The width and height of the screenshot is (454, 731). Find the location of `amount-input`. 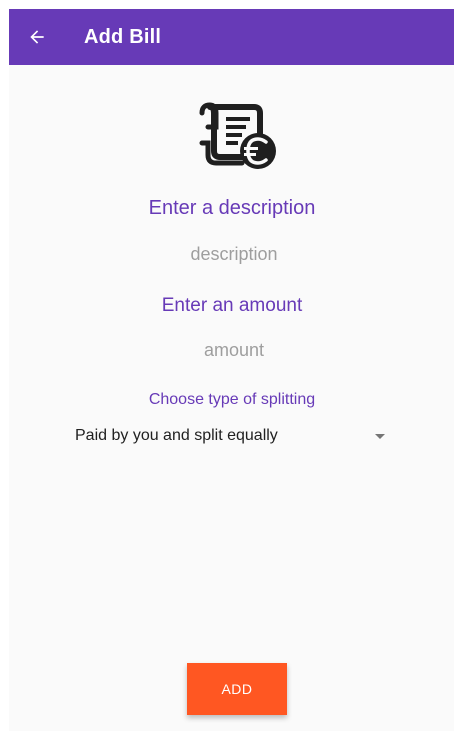

amount-input is located at coordinates (234, 350).